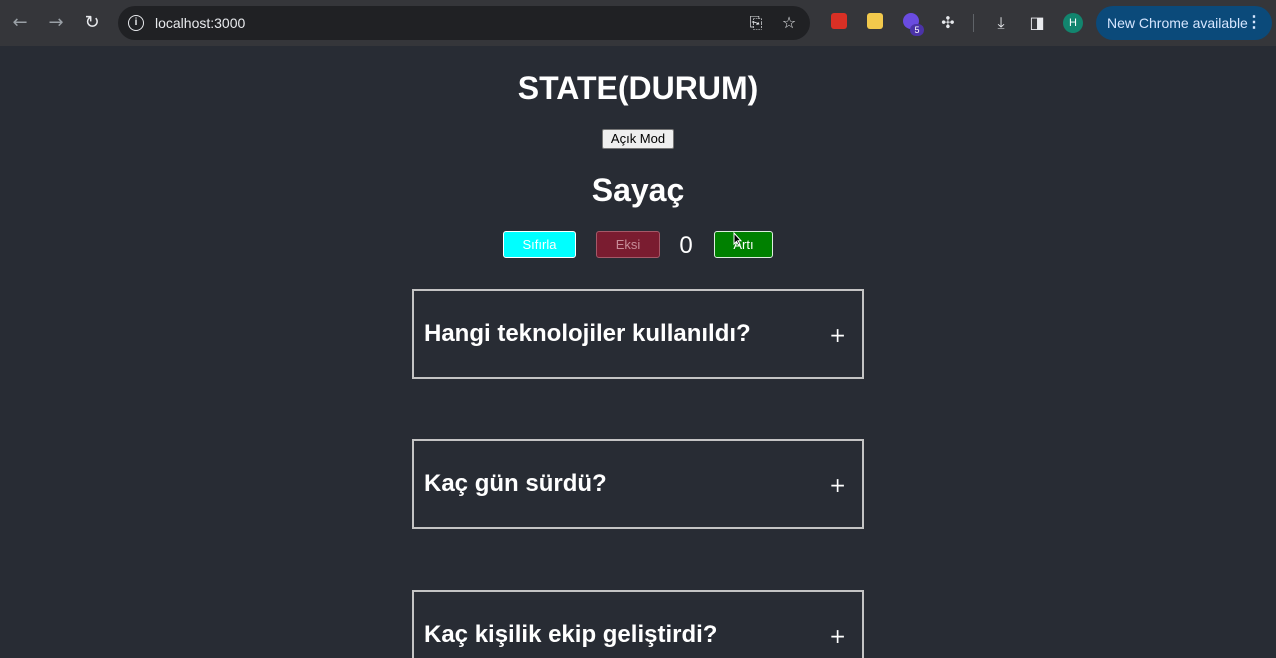  Describe the element at coordinates (539, 244) in the screenshot. I see `reset-button: Sıfırla` at that location.